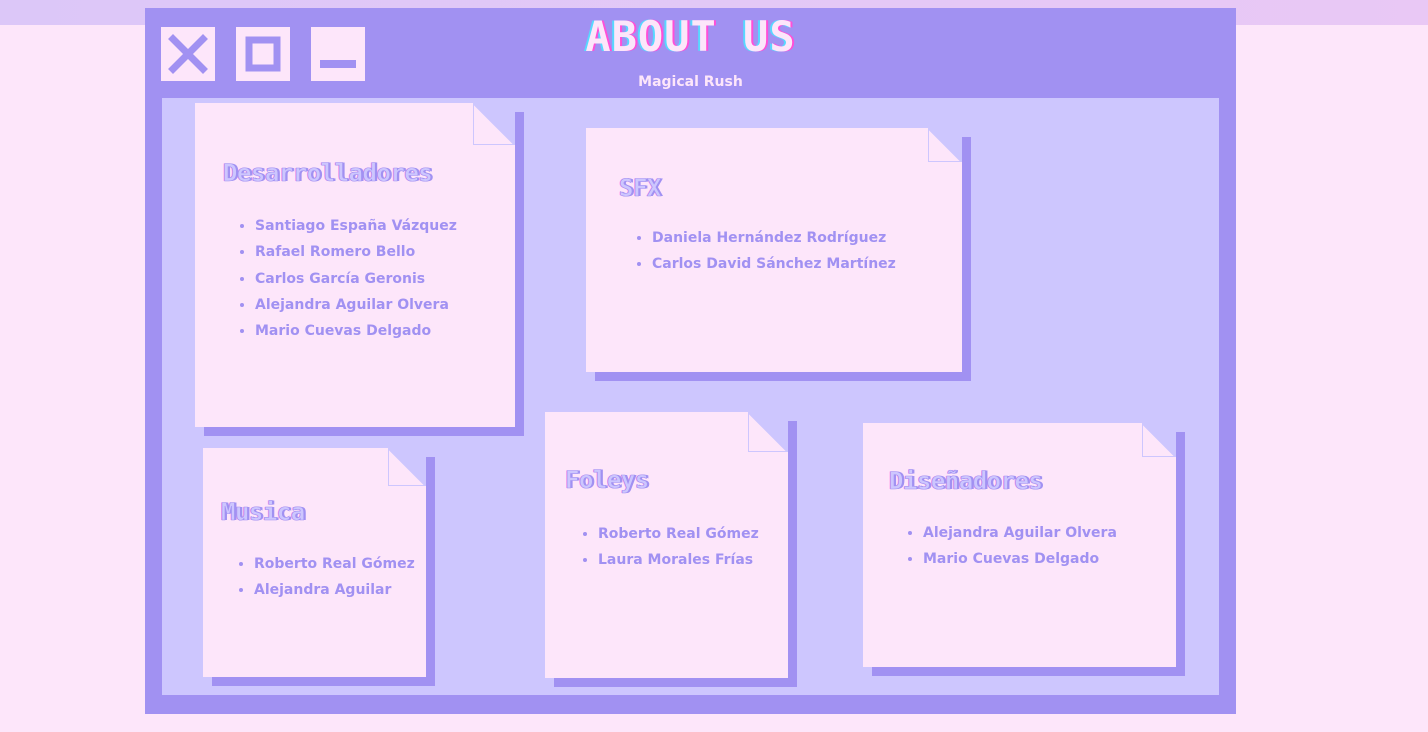 This screenshot has width=1428, height=732. Describe the element at coordinates (356, 279) in the screenshot. I see `list-item: Carlos García Geronis` at that location.